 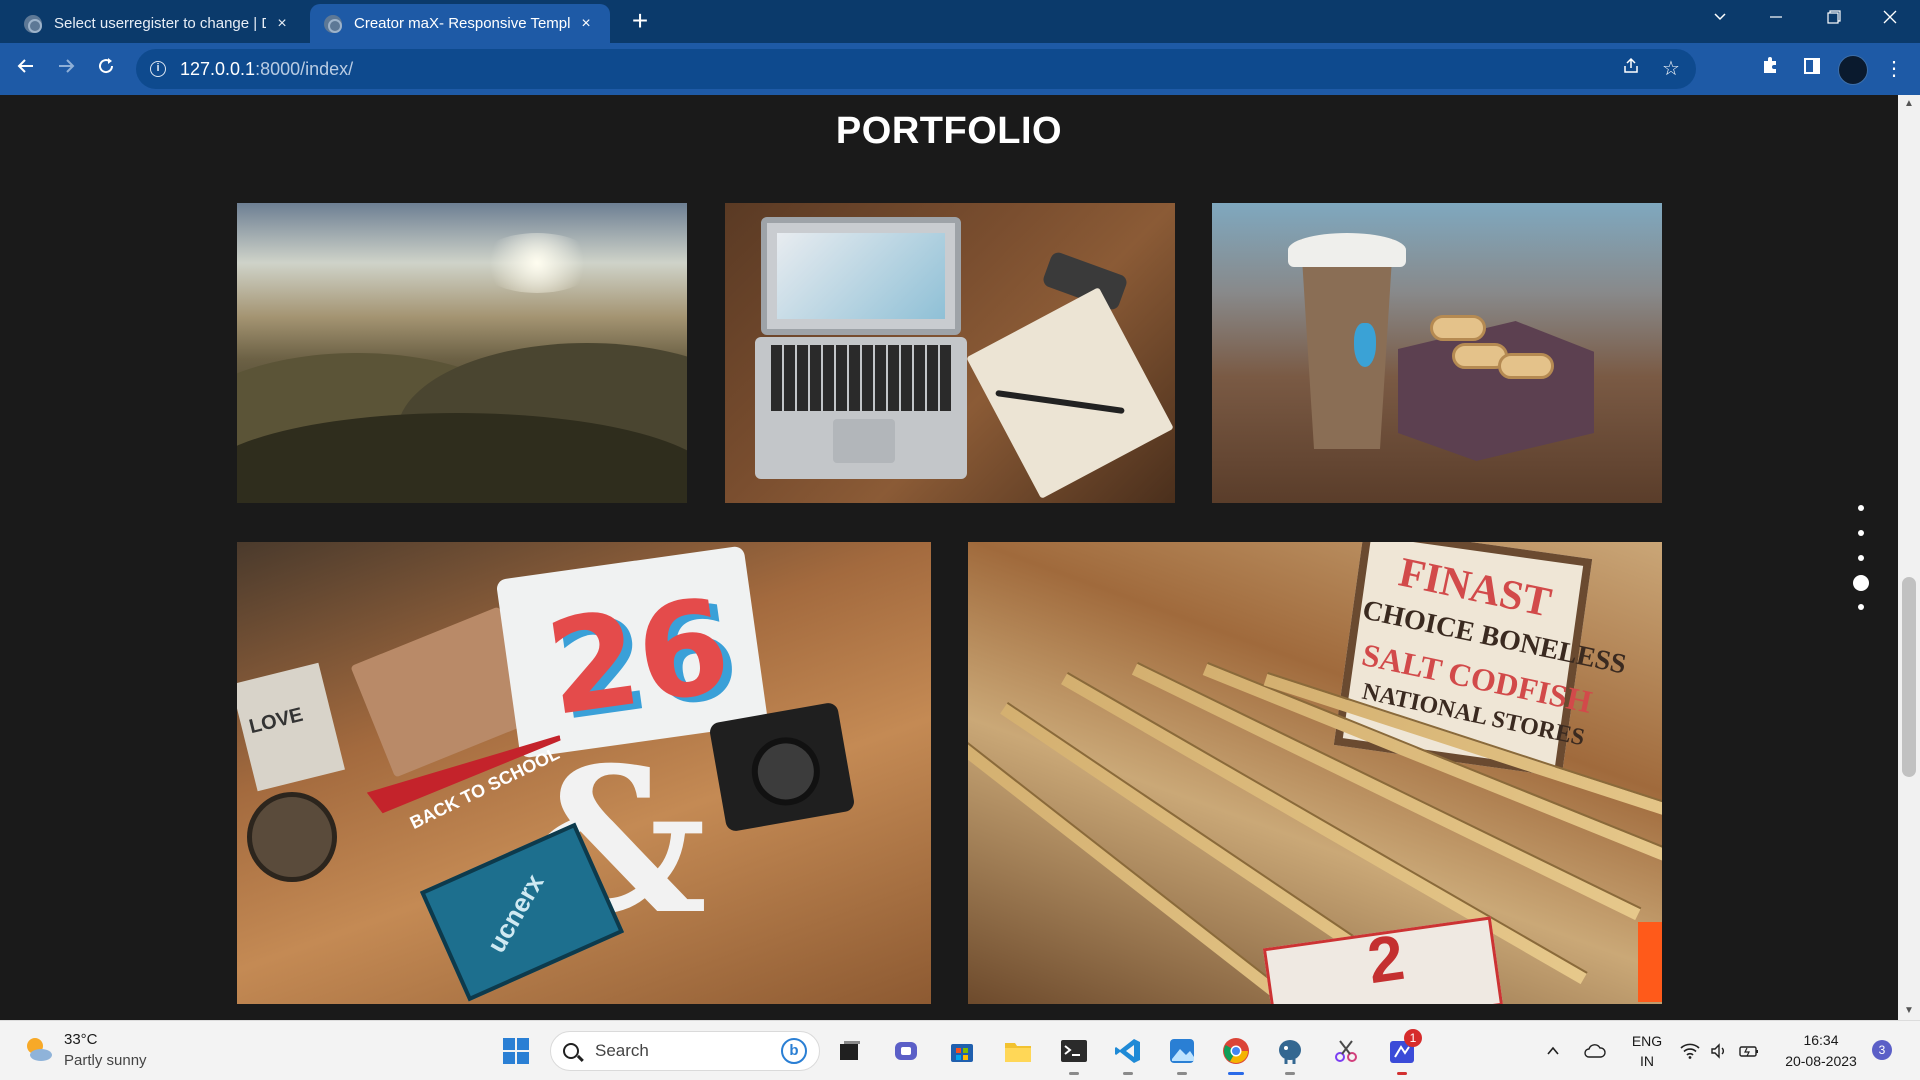 I want to click on coffee-cup, so click(x=1347, y=344).